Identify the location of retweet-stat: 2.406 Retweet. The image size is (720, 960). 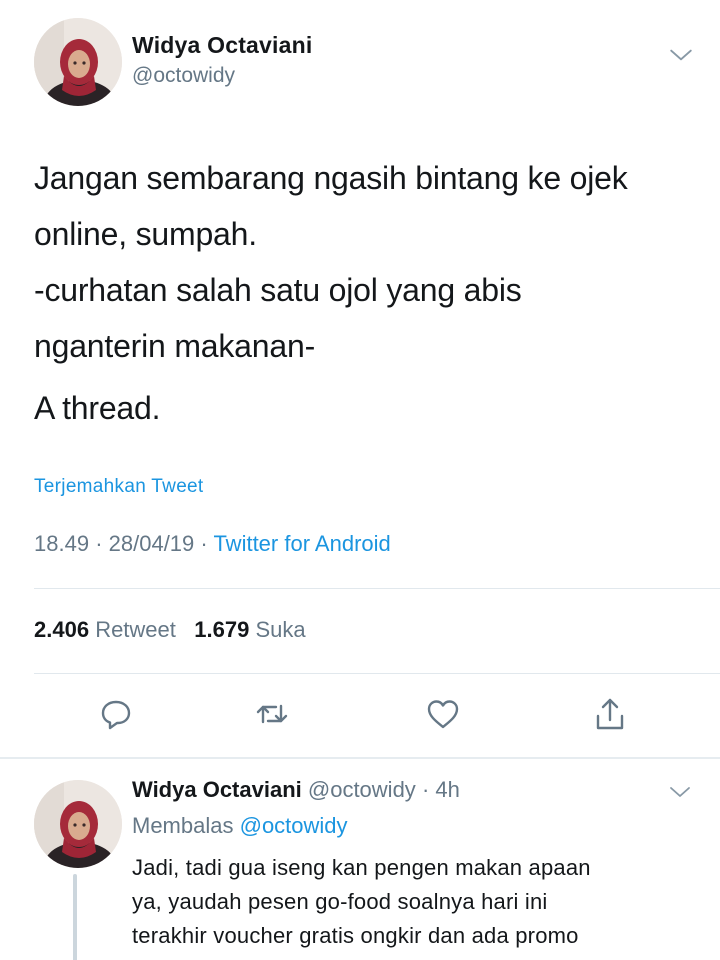
(105, 629).